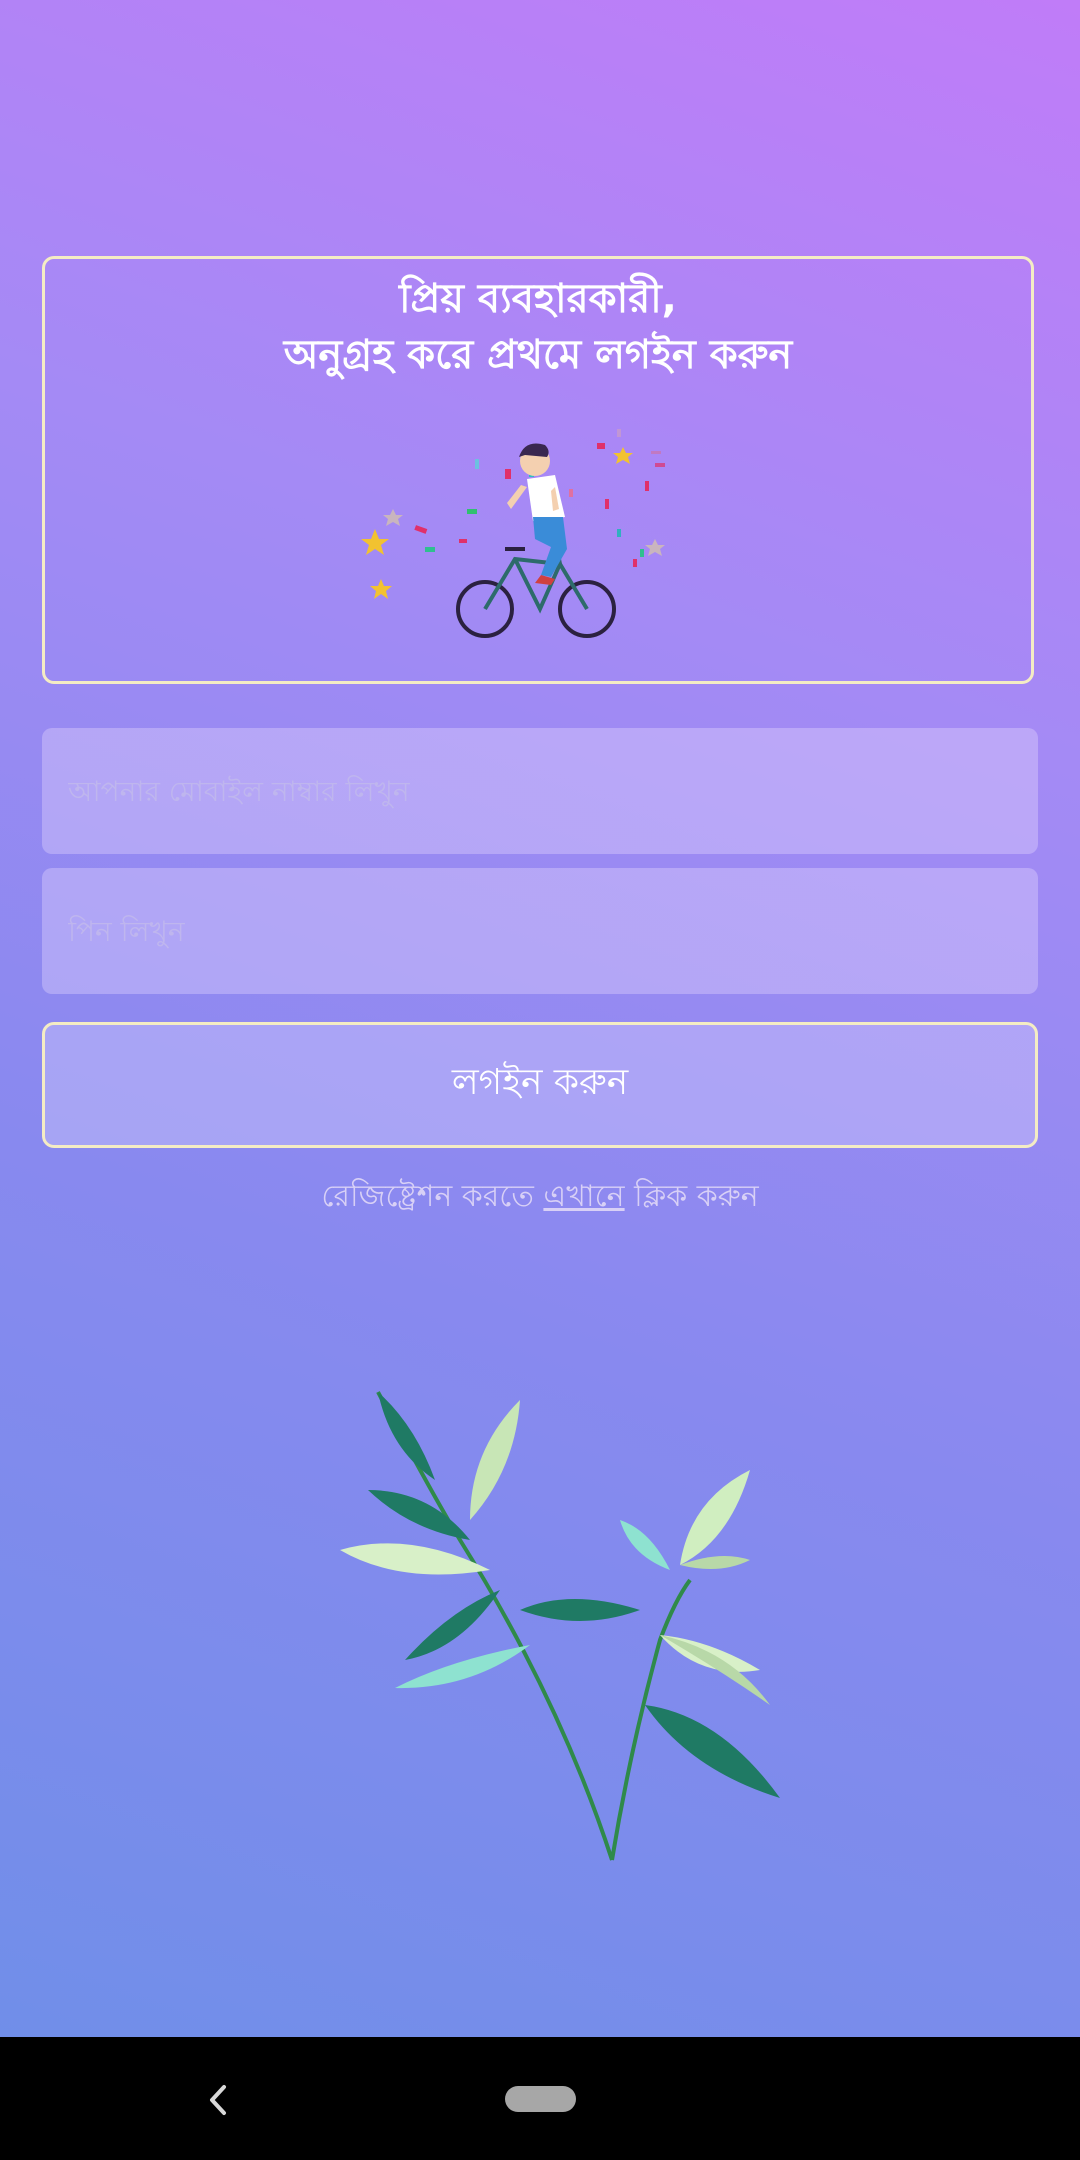  What do you see at coordinates (219, 2100) in the screenshot?
I see `chevron-left-icon` at bounding box center [219, 2100].